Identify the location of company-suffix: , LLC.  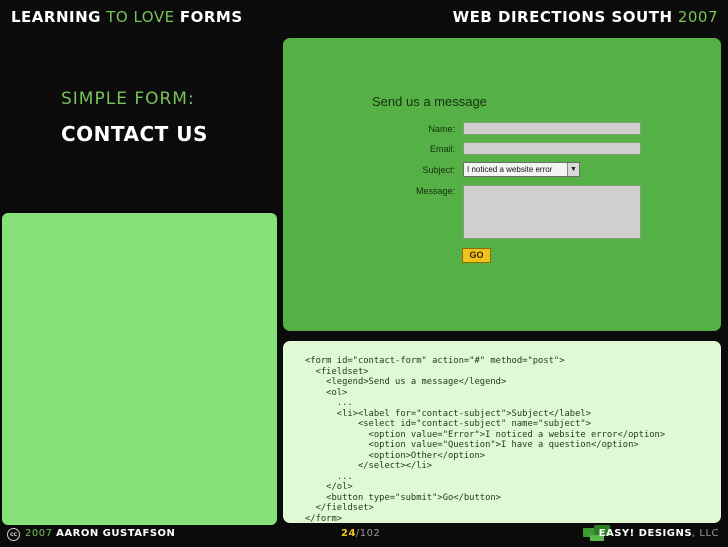
(705, 533).